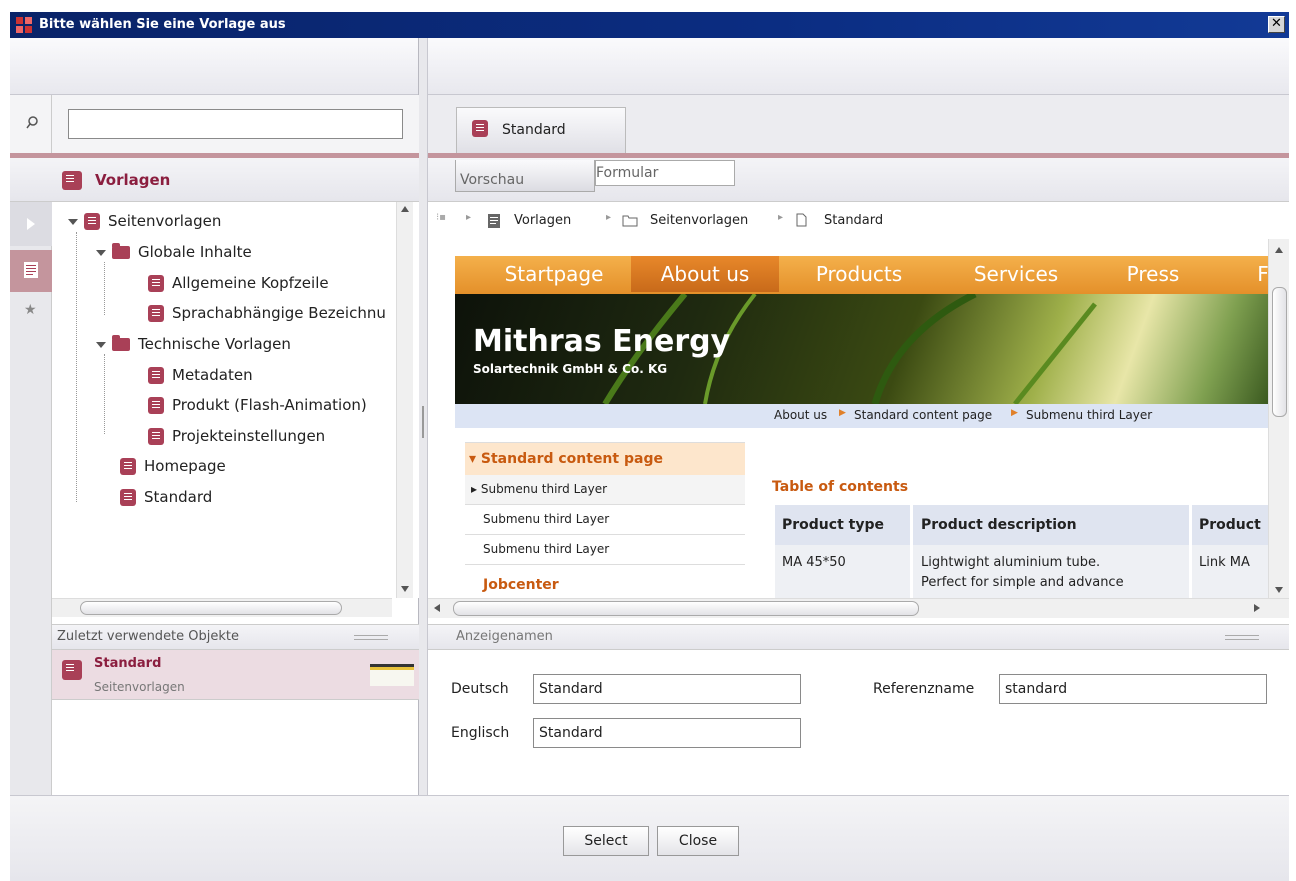 This screenshot has width=1296, height=881. What do you see at coordinates (24, 25) in the screenshot?
I see `app-icon` at bounding box center [24, 25].